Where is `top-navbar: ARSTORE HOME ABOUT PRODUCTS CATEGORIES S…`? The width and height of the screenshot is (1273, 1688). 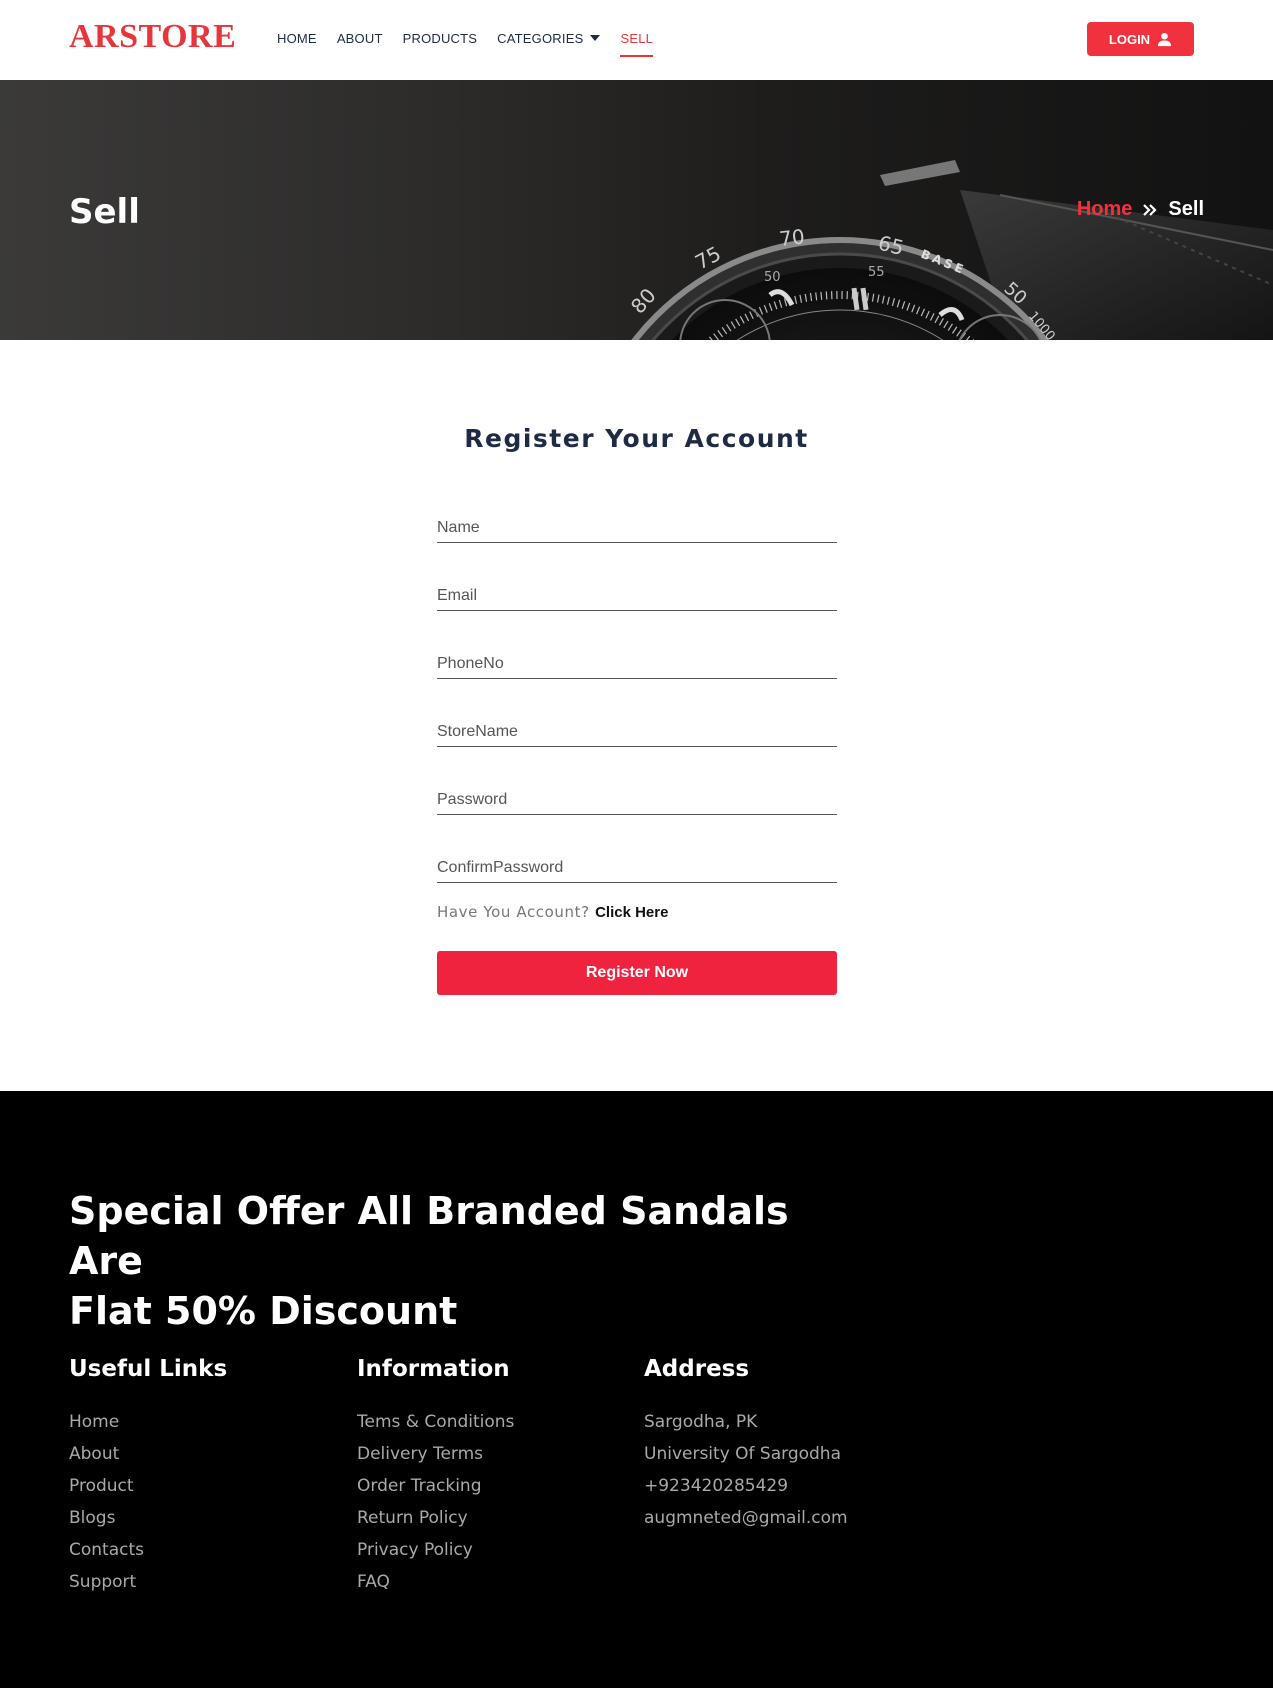 top-navbar: ARSTORE HOME ABOUT PRODUCTS CATEGORIES S… is located at coordinates (636, 40).